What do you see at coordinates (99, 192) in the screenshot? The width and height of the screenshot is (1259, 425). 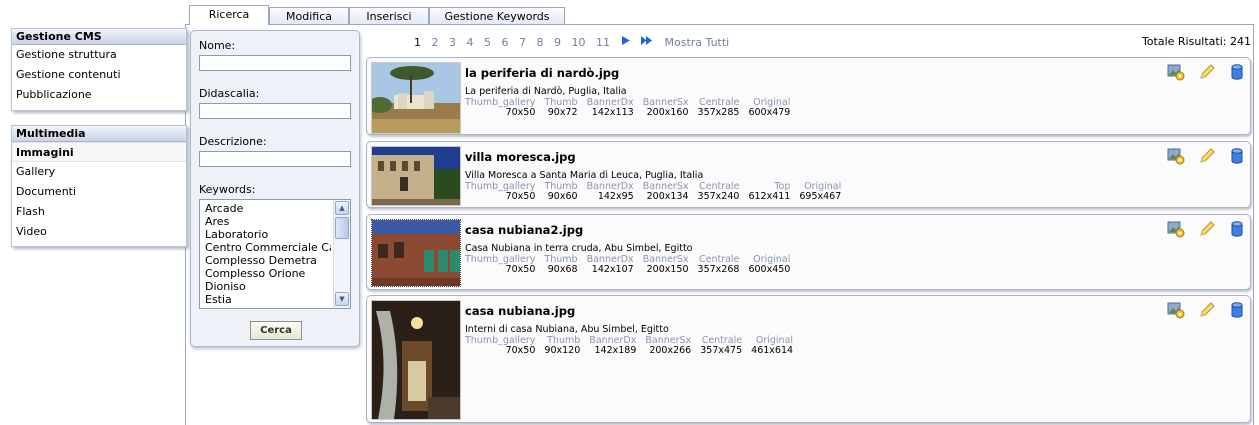 I see `menu-item-documenti: Documenti` at bounding box center [99, 192].